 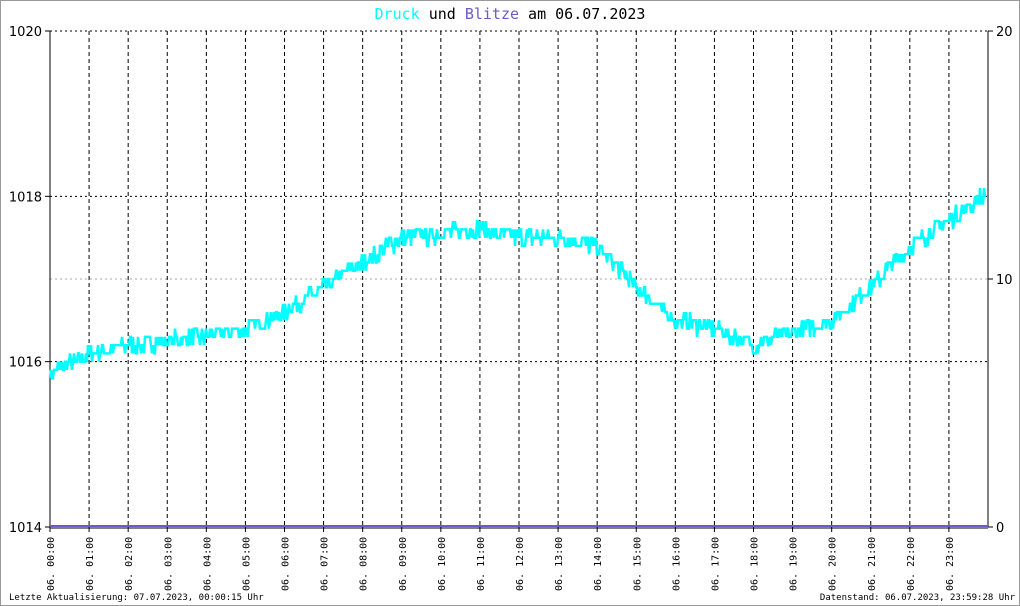 I want to click on x-tick-label: 06. 14:00, so click(x=598, y=564).